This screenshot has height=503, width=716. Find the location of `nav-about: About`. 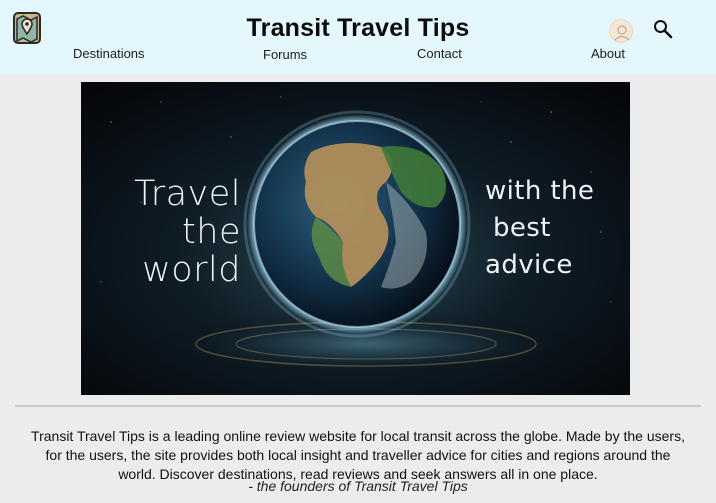

nav-about: About is located at coordinates (608, 53).